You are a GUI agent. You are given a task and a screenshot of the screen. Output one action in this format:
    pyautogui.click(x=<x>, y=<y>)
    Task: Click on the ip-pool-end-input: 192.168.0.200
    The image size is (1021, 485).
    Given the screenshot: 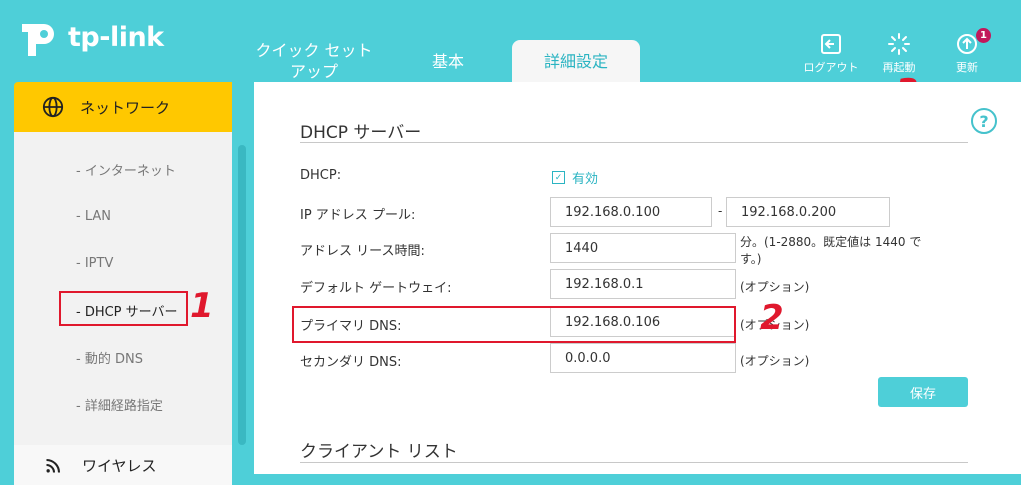 What is the action you would take?
    pyautogui.click(x=808, y=212)
    